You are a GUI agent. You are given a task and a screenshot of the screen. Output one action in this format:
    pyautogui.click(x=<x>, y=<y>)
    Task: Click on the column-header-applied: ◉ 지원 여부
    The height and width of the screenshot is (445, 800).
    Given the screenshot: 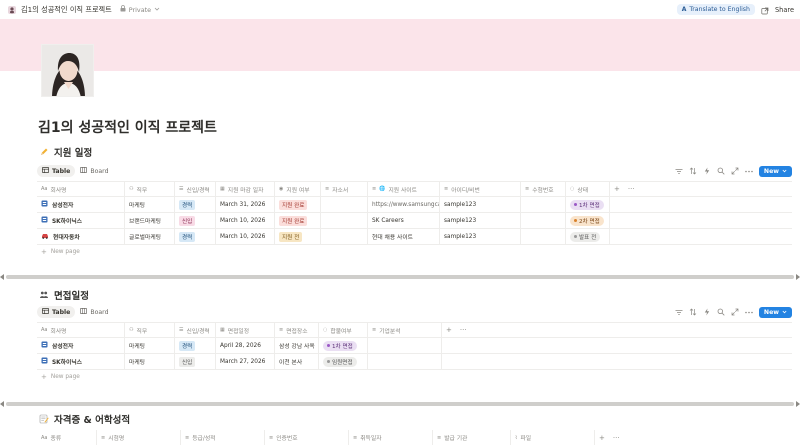 What is the action you would take?
    pyautogui.click(x=298, y=189)
    